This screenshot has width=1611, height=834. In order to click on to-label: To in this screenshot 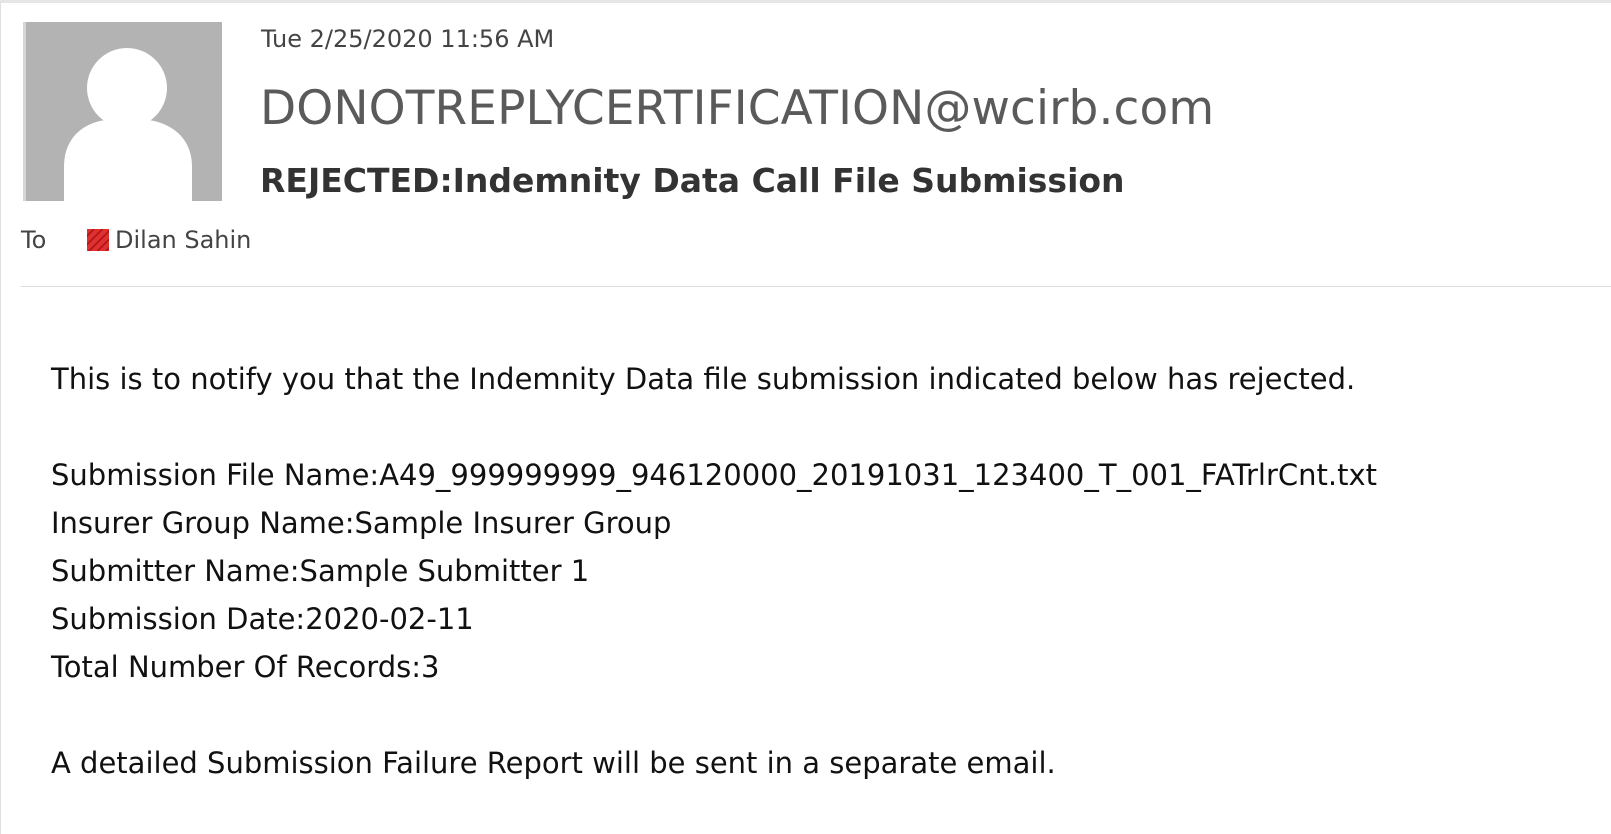, I will do `click(34, 240)`.